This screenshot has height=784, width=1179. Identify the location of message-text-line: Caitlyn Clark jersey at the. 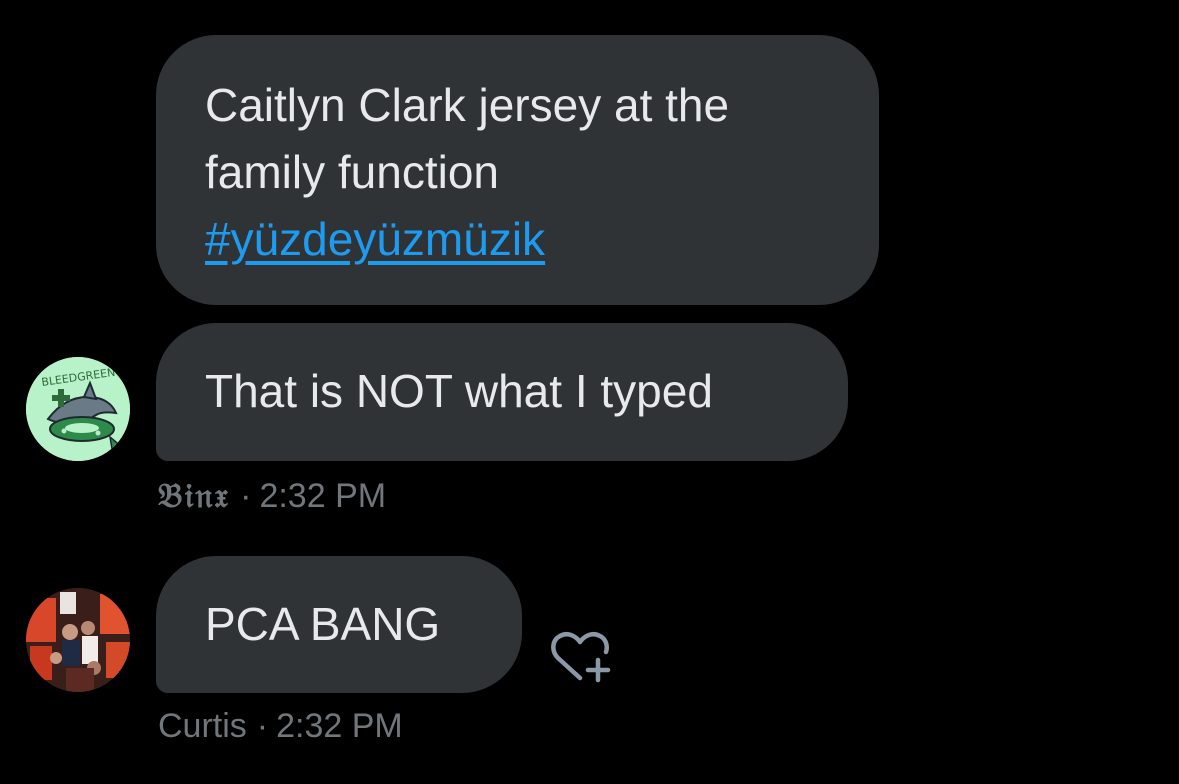
(467, 105).